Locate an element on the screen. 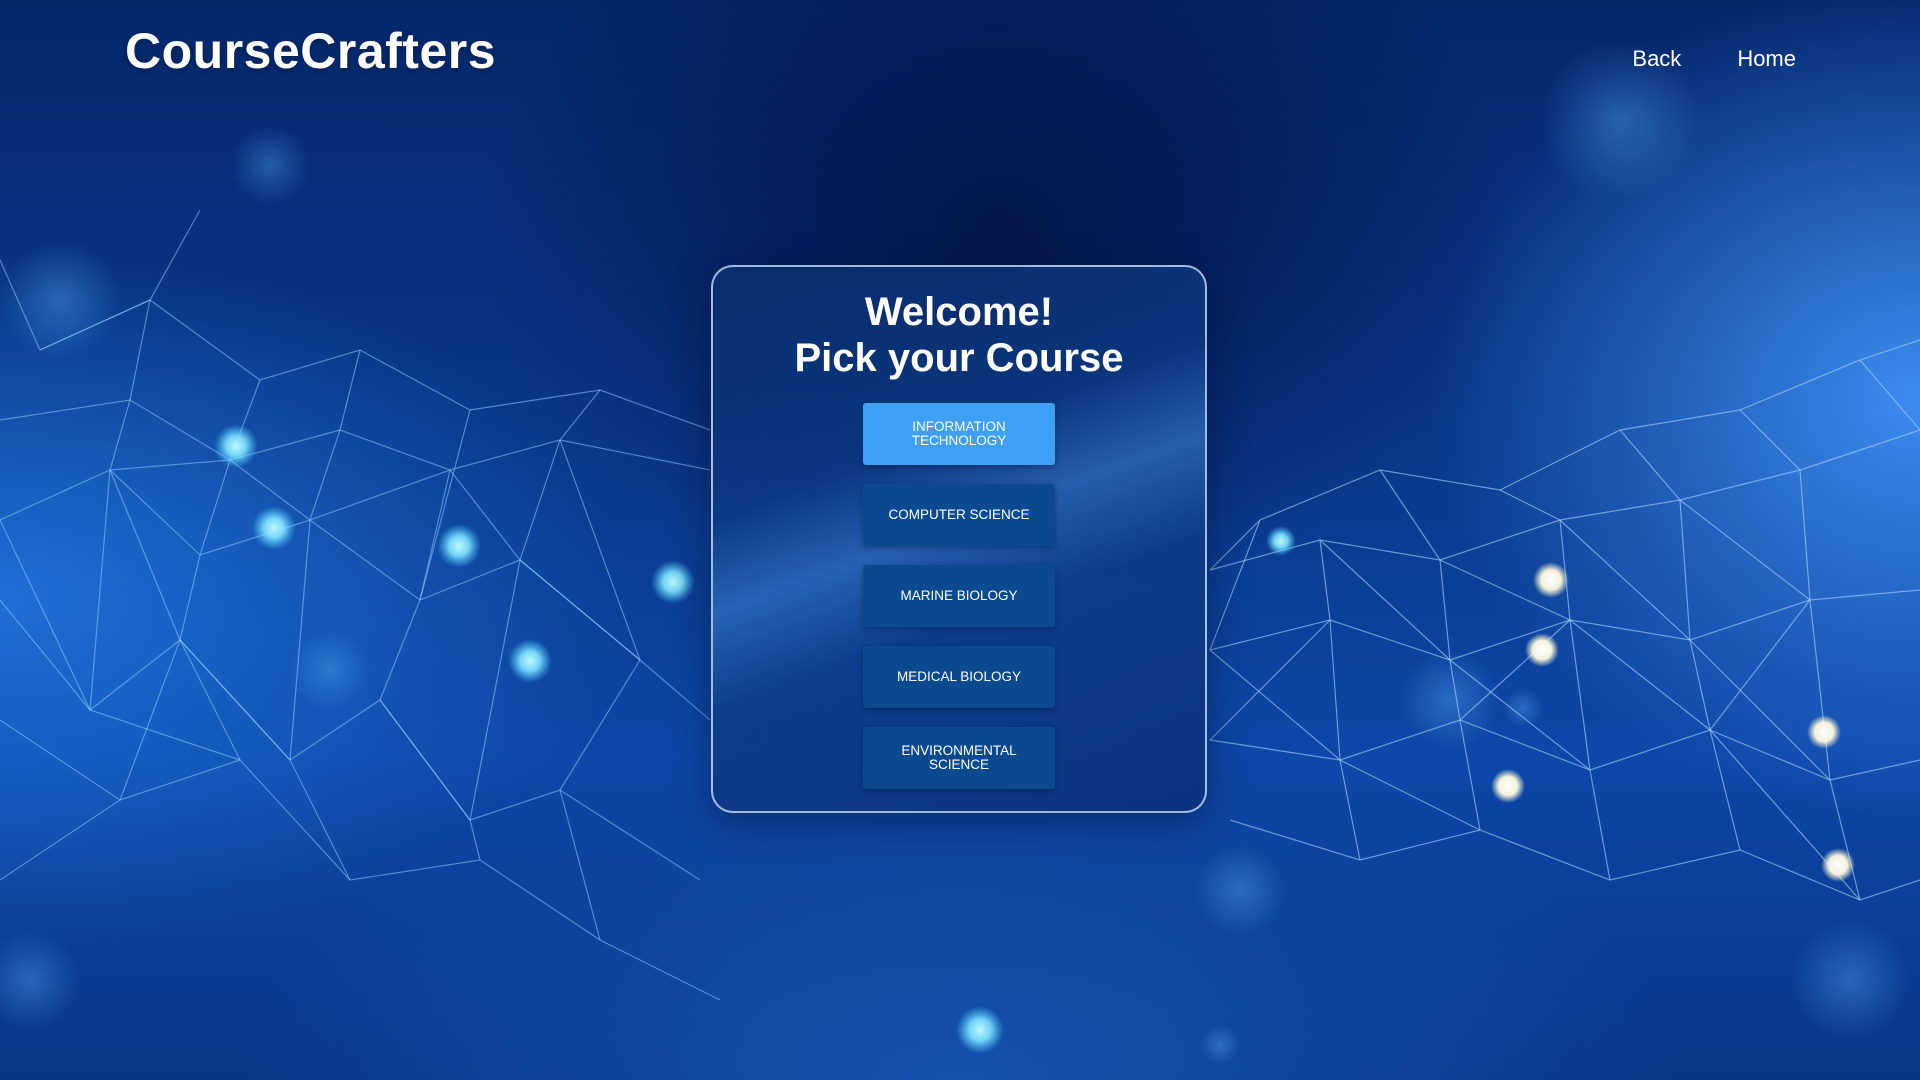  nav-back-link: Back is located at coordinates (1656, 59).